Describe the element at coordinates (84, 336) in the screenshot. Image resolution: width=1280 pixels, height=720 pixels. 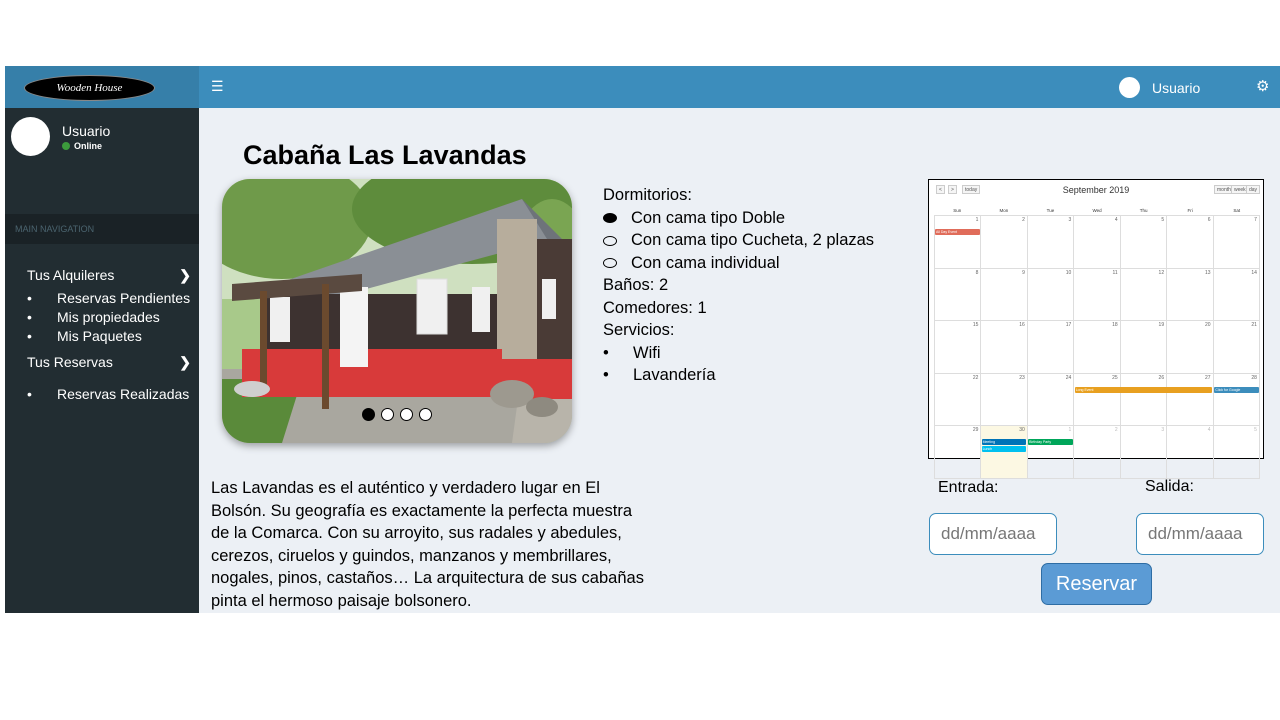
I see `sidebar-item-mis-paquetes: • Mis Paquetes` at that location.